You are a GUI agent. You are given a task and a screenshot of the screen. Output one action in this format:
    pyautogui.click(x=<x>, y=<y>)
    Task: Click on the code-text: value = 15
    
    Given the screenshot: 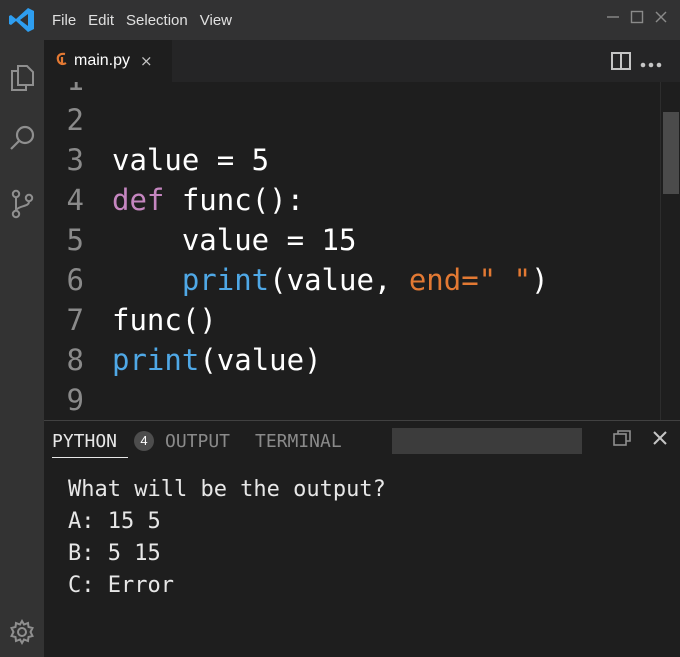 What is the action you would take?
    pyautogui.click(x=234, y=240)
    